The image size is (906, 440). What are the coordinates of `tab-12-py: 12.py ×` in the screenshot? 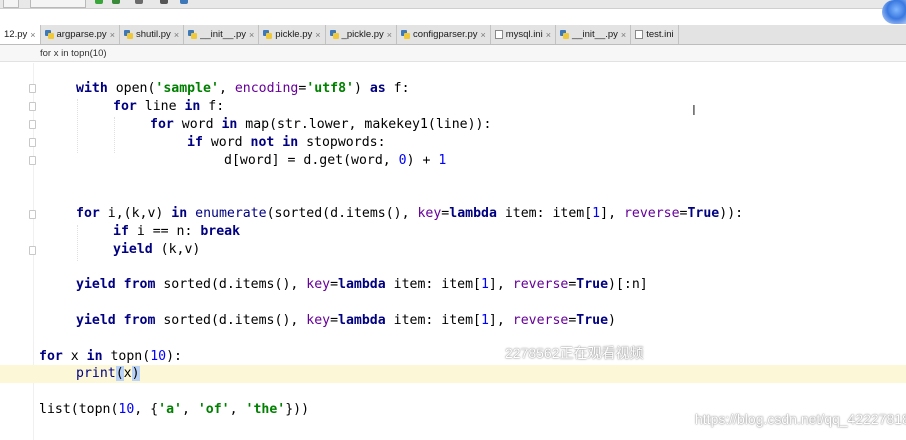 It's located at (20, 34).